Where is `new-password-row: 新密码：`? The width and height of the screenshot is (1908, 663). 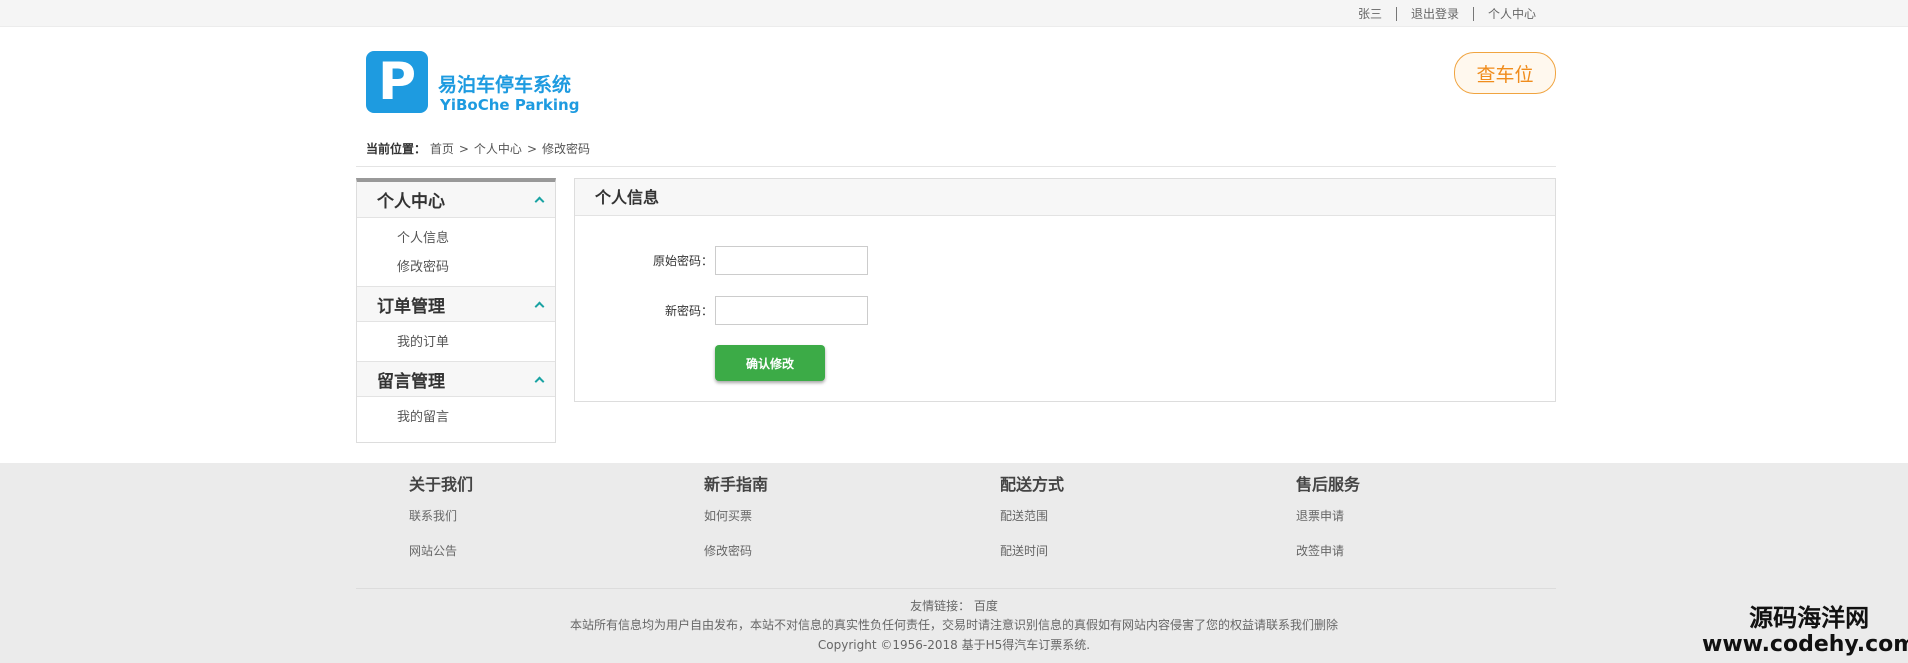 new-password-row: 新密码： is located at coordinates (721, 310).